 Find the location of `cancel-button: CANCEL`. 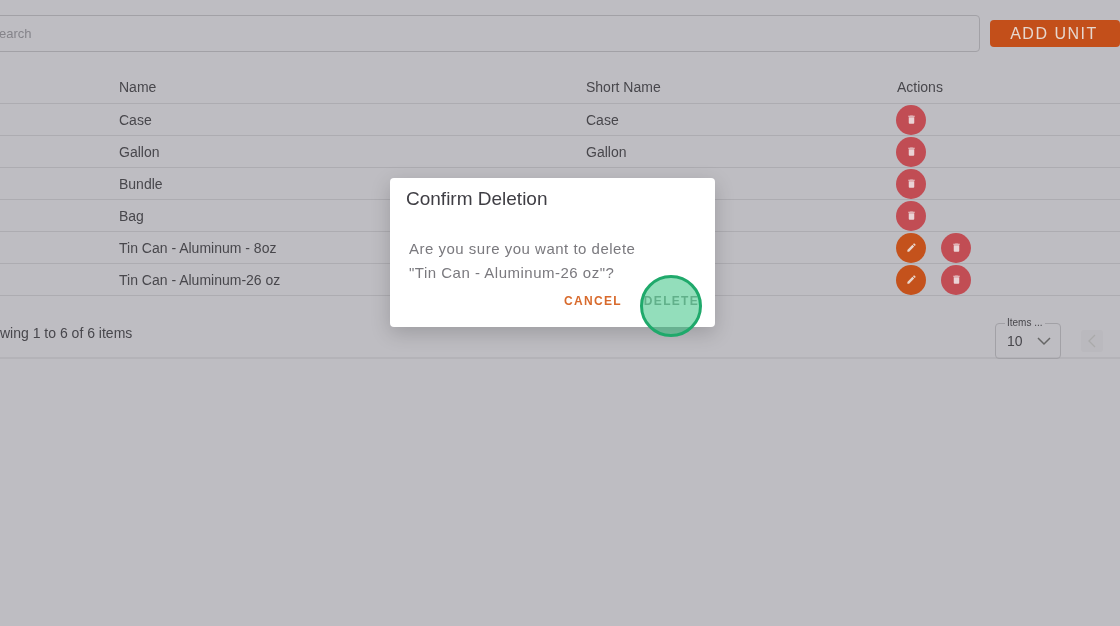

cancel-button: CANCEL is located at coordinates (593, 301).